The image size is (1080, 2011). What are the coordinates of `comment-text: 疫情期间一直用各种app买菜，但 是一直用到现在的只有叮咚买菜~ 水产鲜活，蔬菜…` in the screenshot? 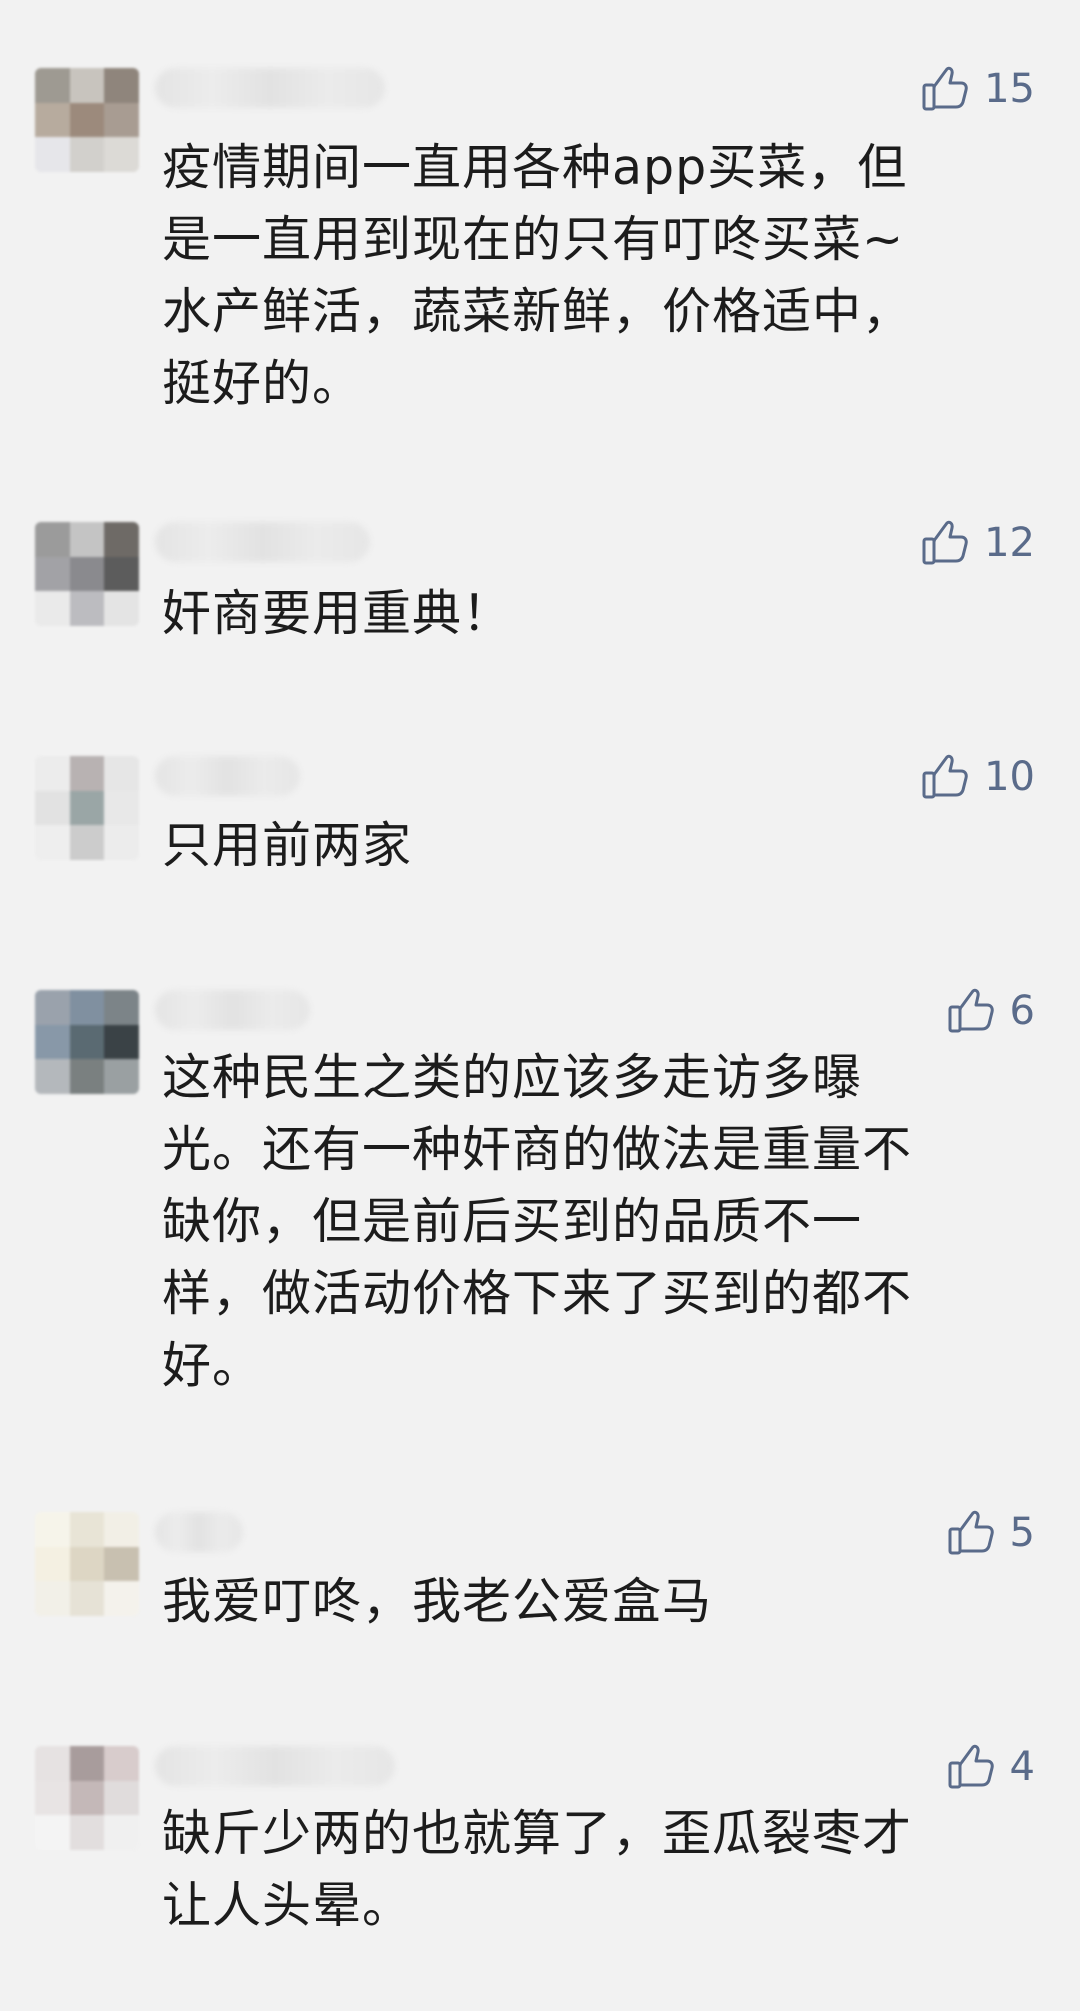 It's located at (537, 275).